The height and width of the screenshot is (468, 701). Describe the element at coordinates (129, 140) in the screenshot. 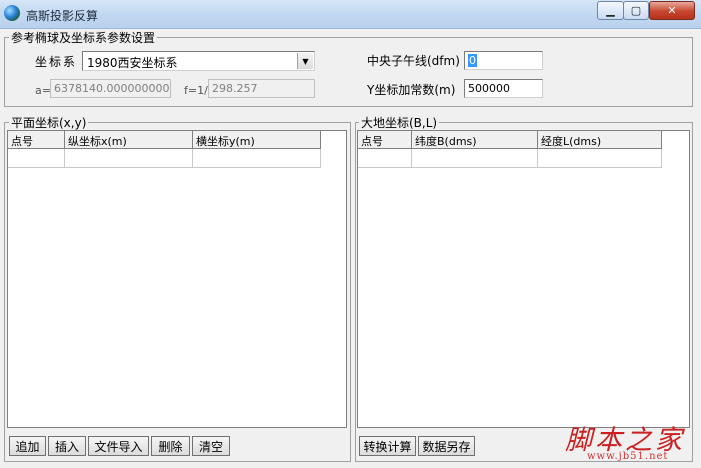

I see `plane-col-x: 纵坐标x(m)` at that location.